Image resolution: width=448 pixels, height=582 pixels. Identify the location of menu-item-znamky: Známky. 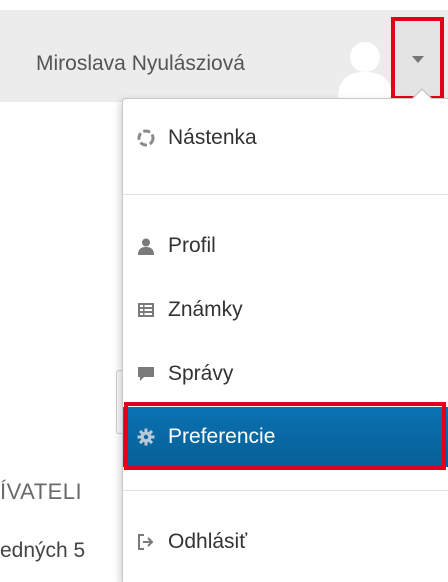
(285, 310).